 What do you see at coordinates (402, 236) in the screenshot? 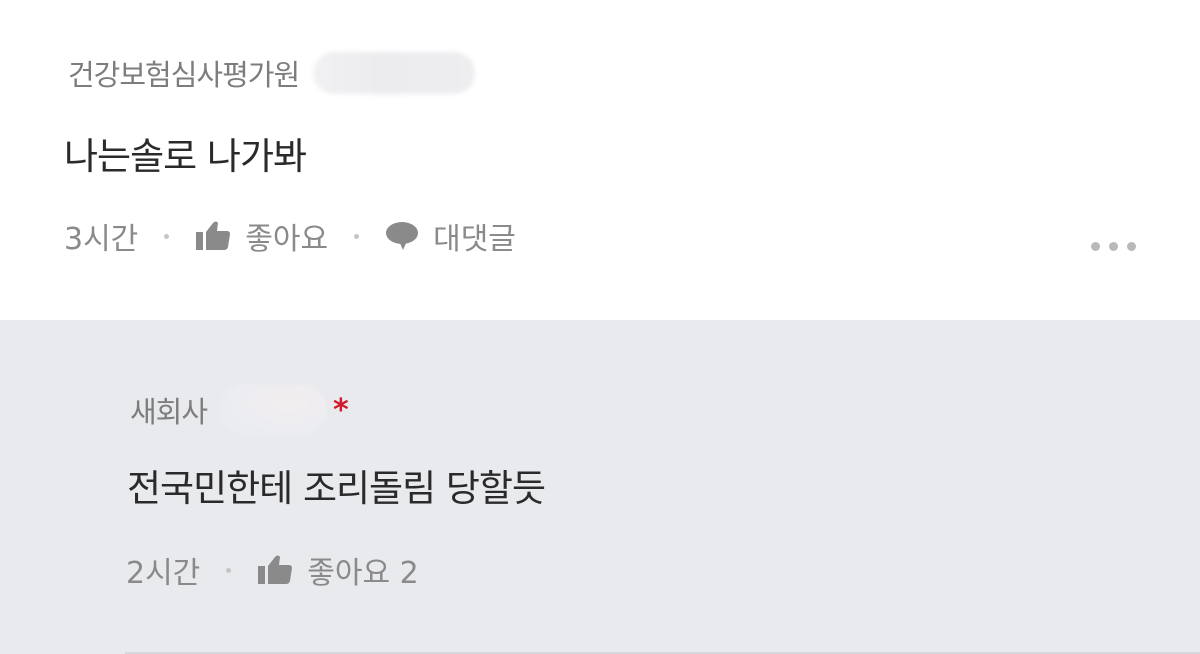
I see `speech-bubble-icon` at bounding box center [402, 236].